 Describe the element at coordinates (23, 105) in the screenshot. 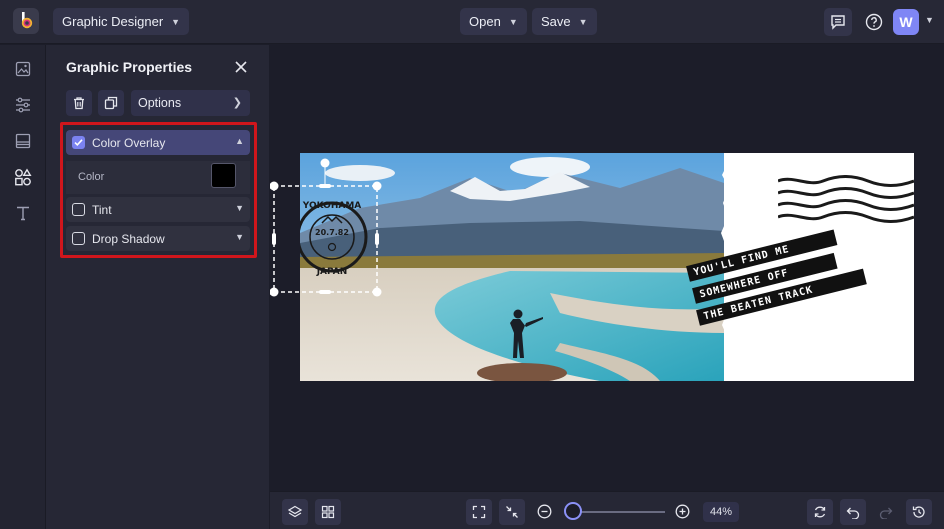

I see `sliders-icon` at that location.